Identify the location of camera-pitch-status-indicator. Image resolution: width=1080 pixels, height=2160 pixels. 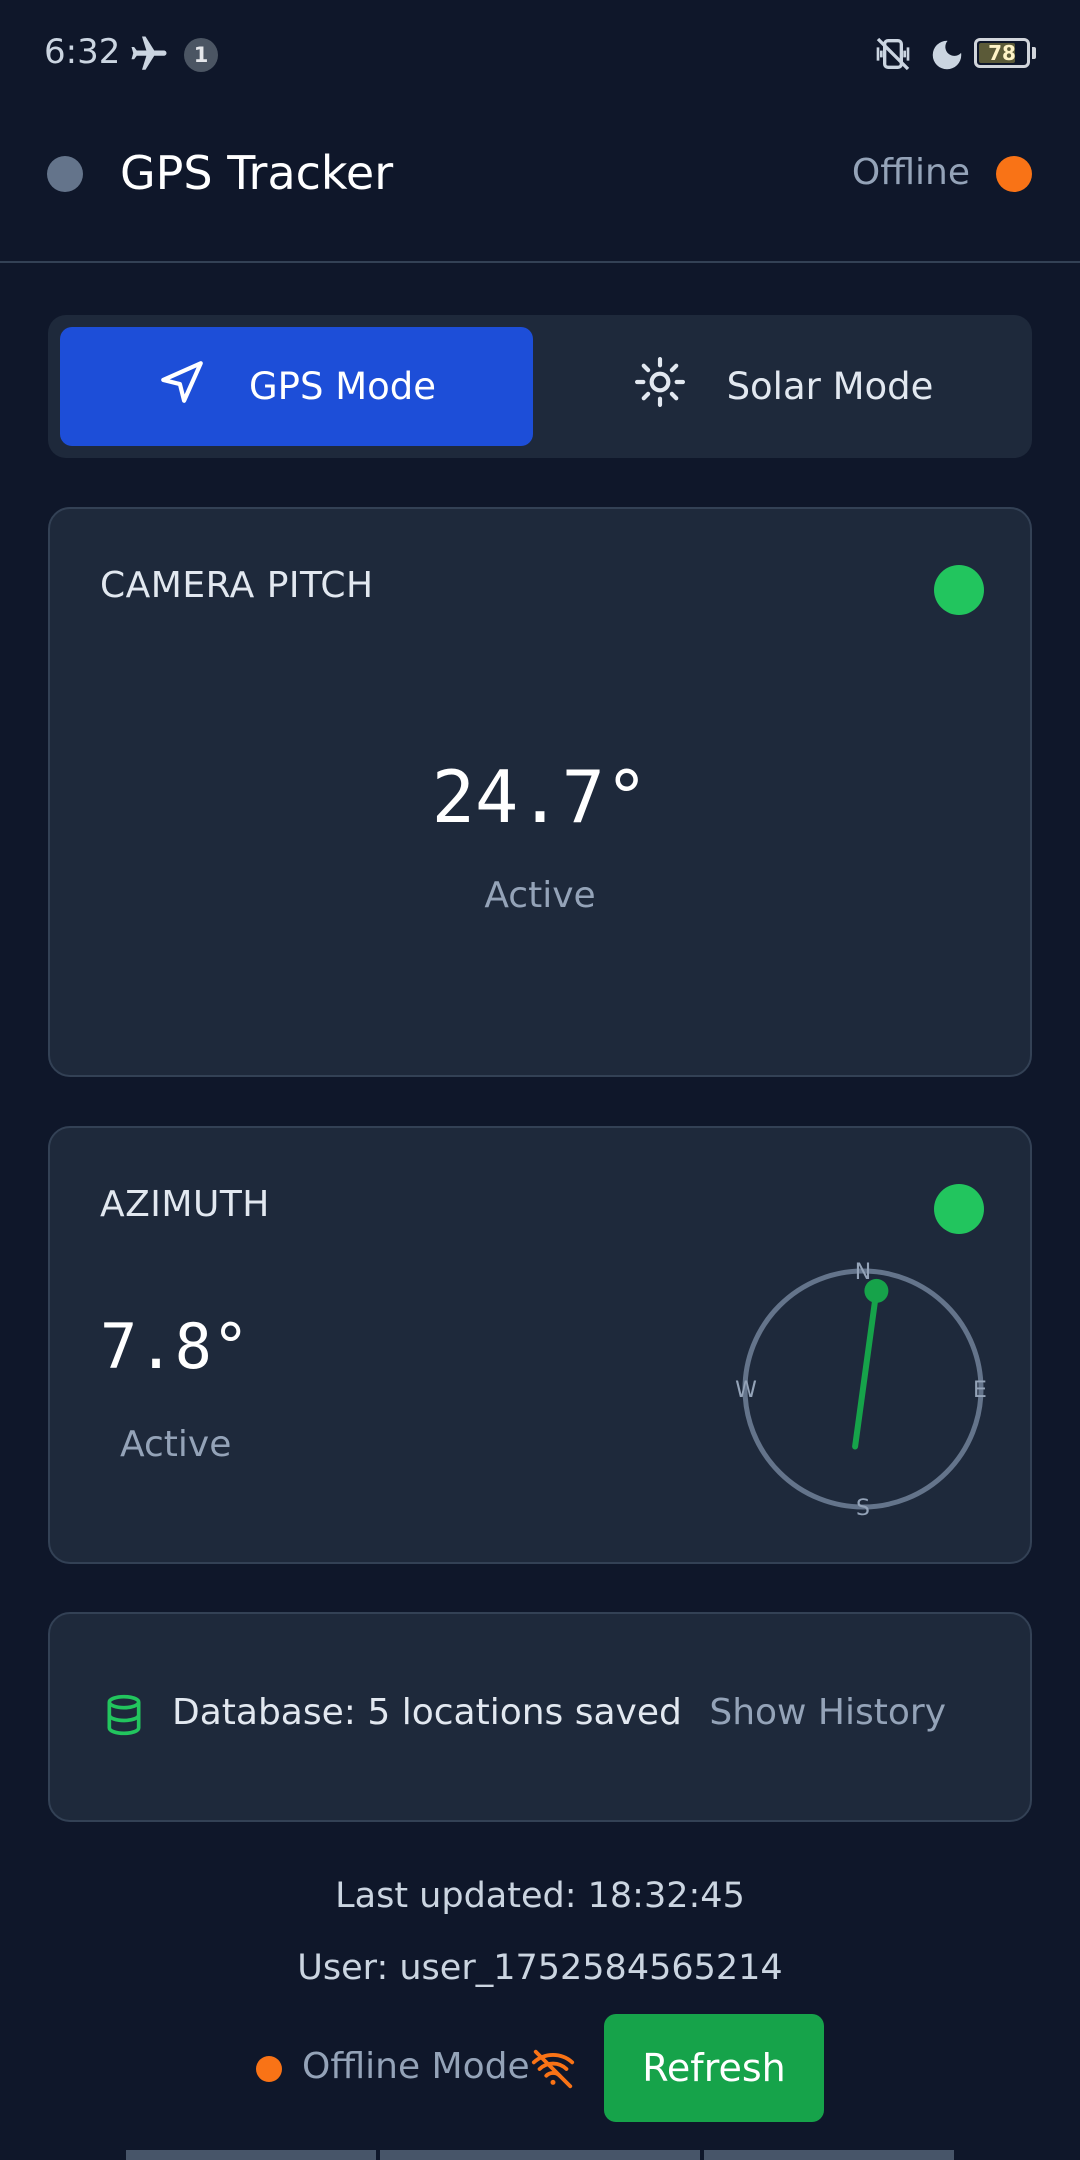
(959, 590).